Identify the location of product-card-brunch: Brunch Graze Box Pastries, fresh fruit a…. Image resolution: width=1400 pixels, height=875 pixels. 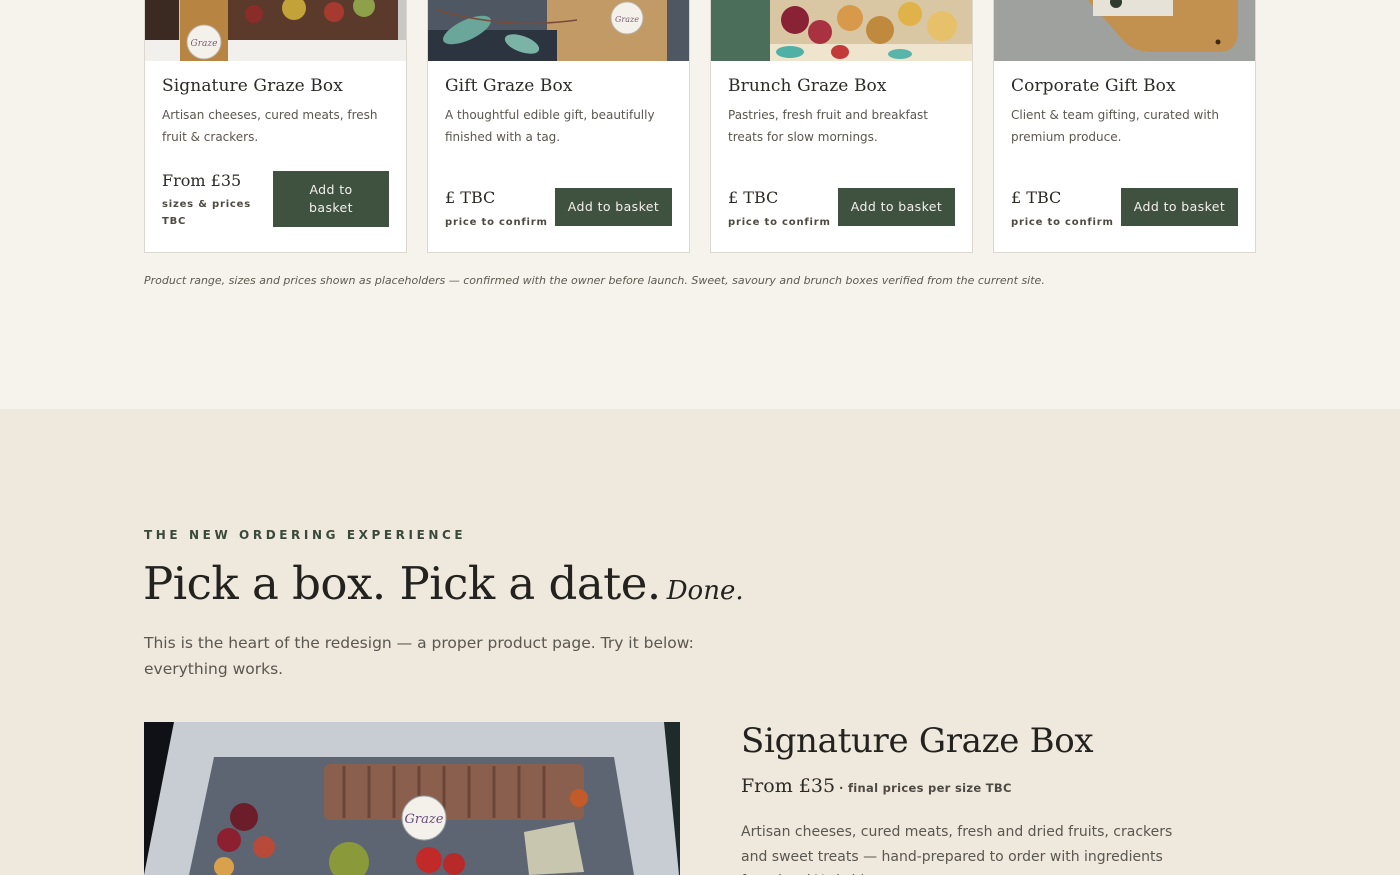
(841, 126).